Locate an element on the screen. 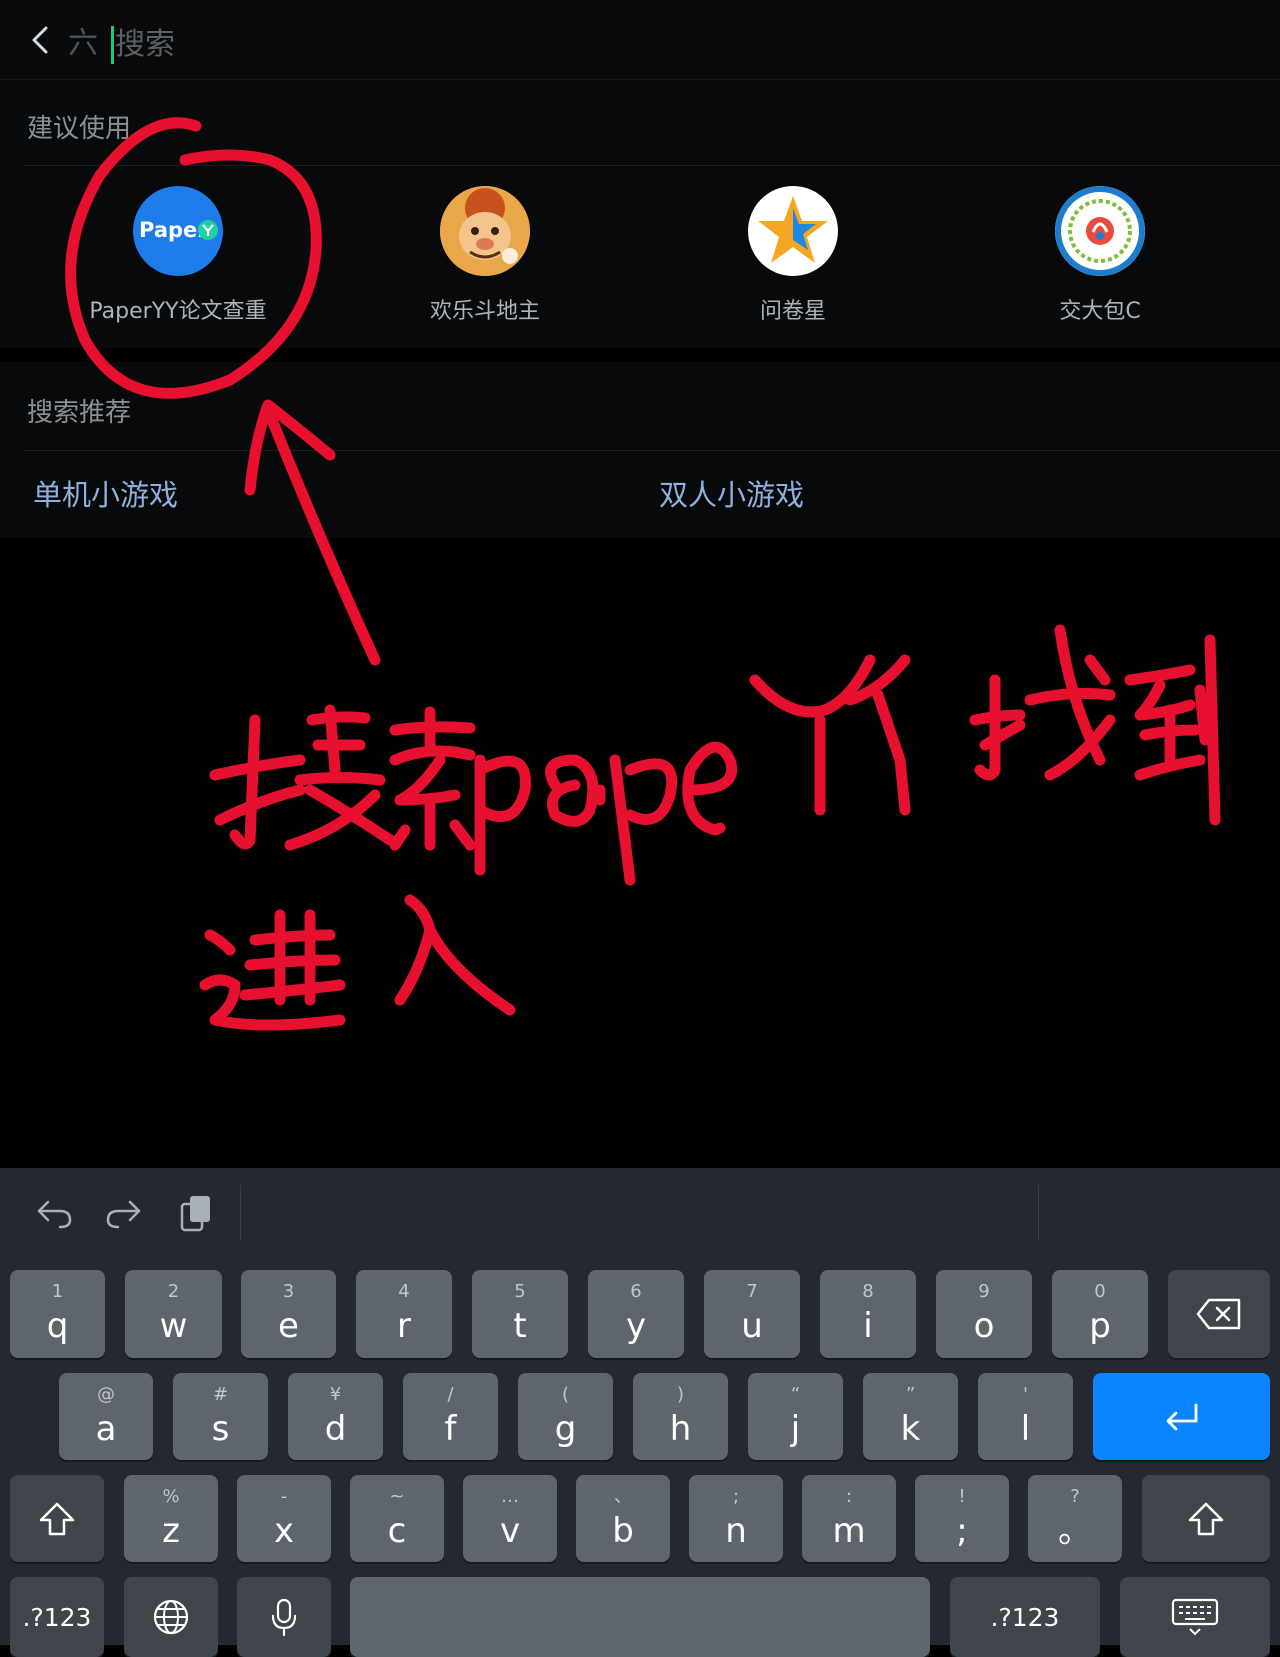 The image size is (1280, 1657). key-v: … v is located at coordinates (510, 1518).